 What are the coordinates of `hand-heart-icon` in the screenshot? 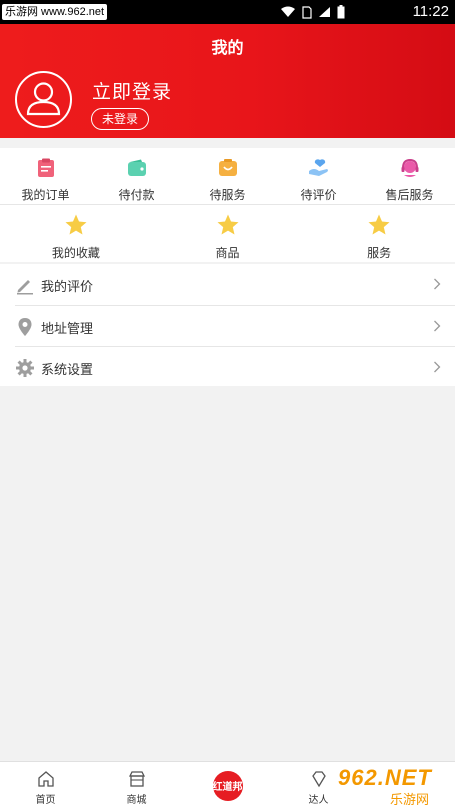 It's located at (319, 168).